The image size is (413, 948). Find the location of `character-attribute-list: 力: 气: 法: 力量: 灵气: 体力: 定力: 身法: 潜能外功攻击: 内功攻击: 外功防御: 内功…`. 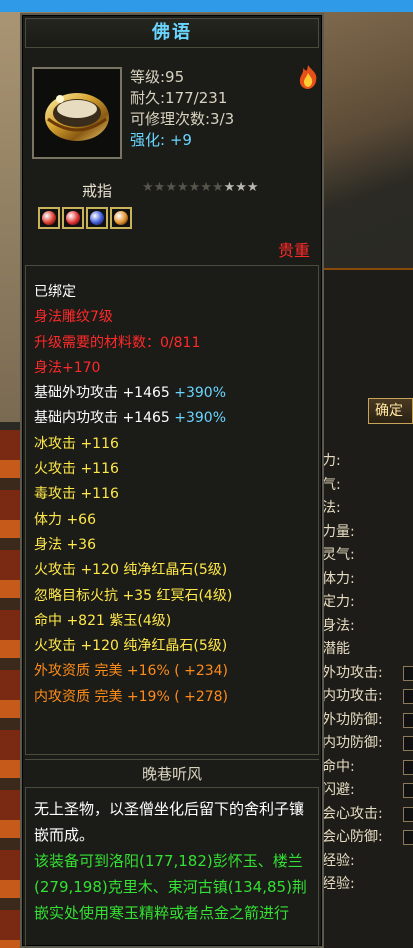

character-attribute-list: 力: 气: 法: 力量: 灵气: 体力: 定力: 身法: 潜能外功攻击: 内功攻击: 外功防御: 内功… is located at coordinates (367, 673).